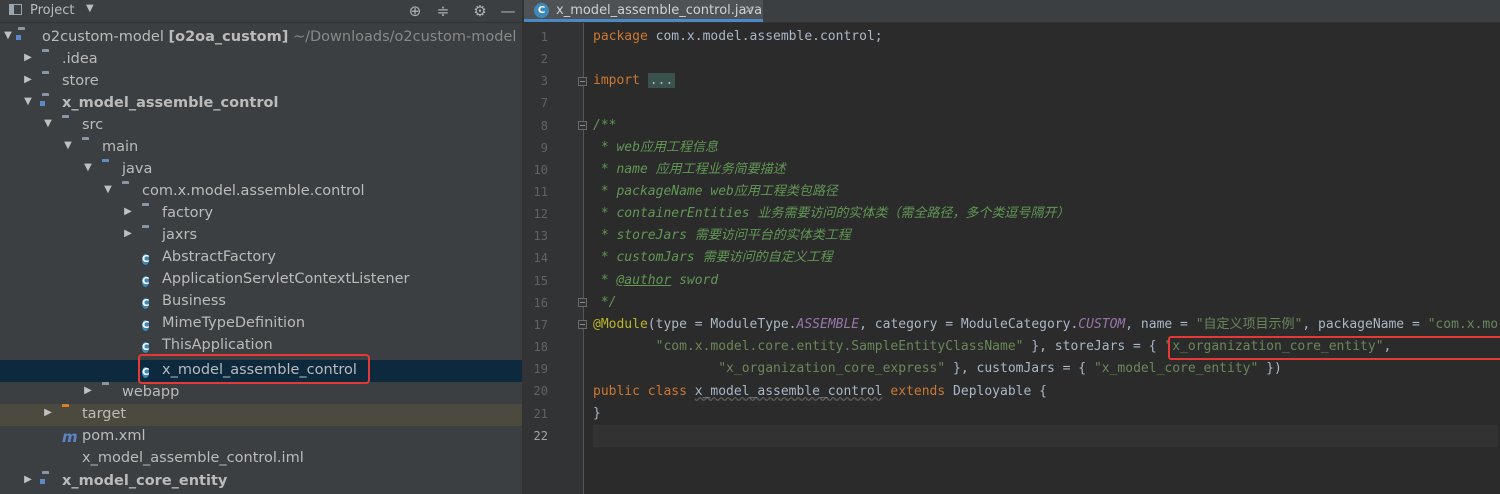  What do you see at coordinates (605, 280) in the screenshot?
I see `code-comment: *` at bounding box center [605, 280].